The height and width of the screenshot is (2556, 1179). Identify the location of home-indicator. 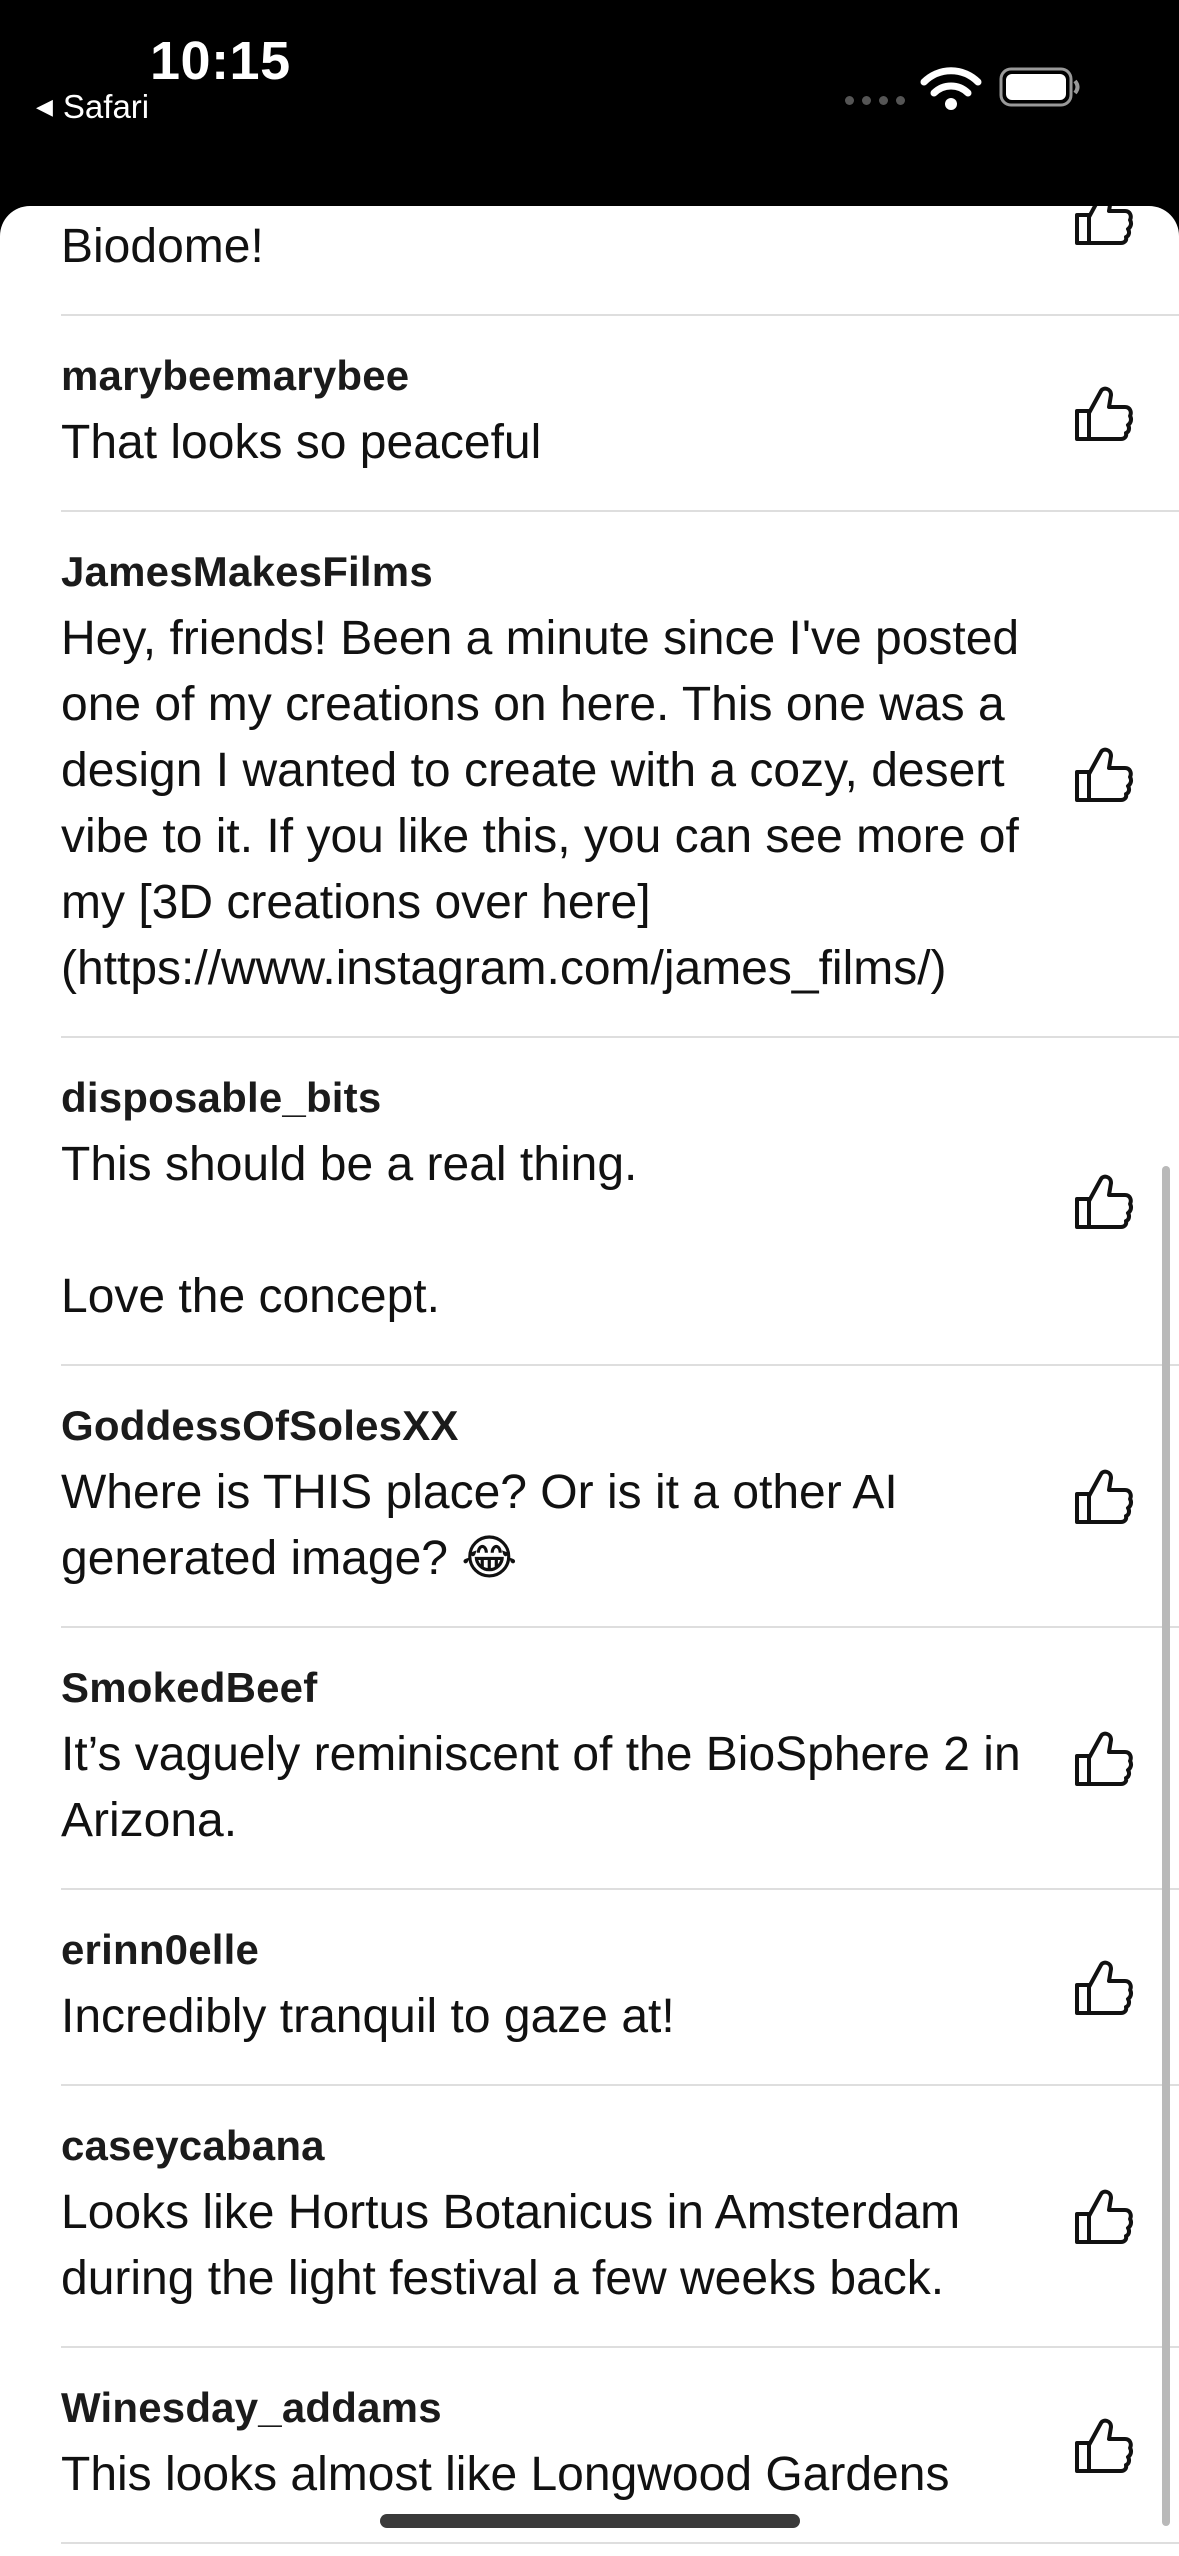
(590, 2521).